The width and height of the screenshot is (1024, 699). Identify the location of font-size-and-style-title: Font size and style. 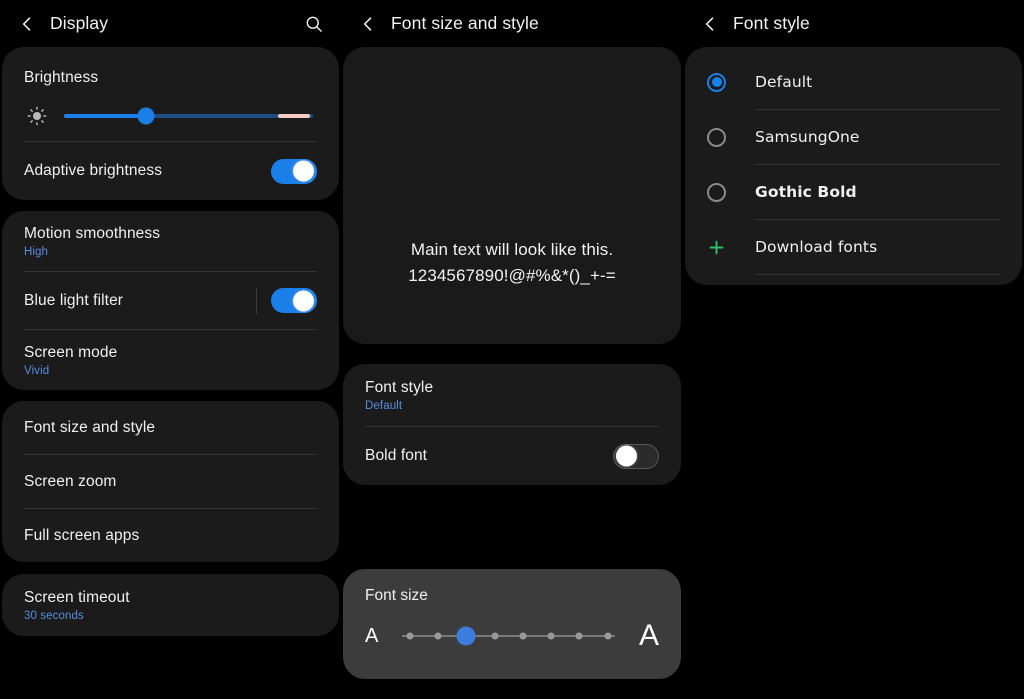
(90, 427).